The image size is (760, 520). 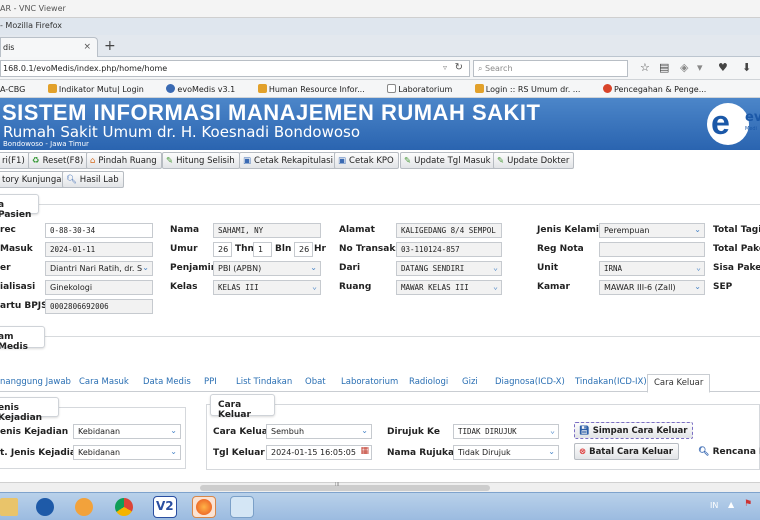 I want to click on extension-icon: ◈, so click(x=684, y=67).